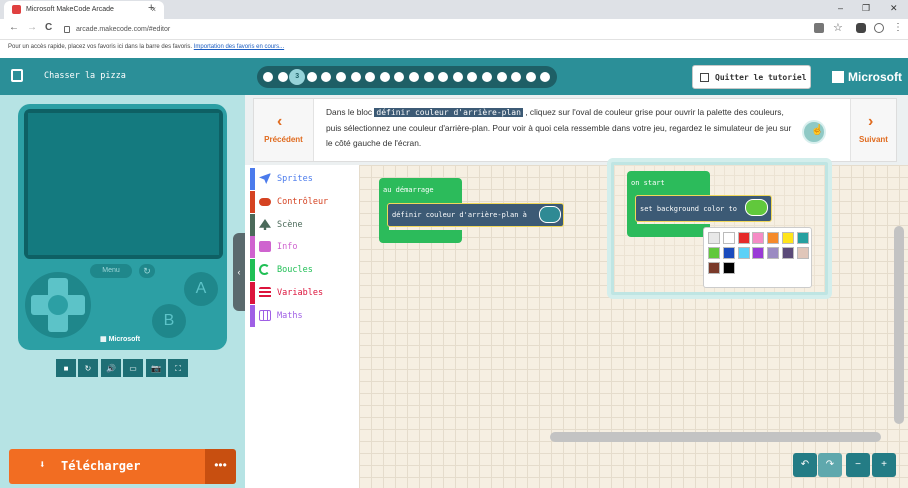  What do you see at coordinates (48, 27) in the screenshot?
I see `reload-icon: C` at bounding box center [48, 27].